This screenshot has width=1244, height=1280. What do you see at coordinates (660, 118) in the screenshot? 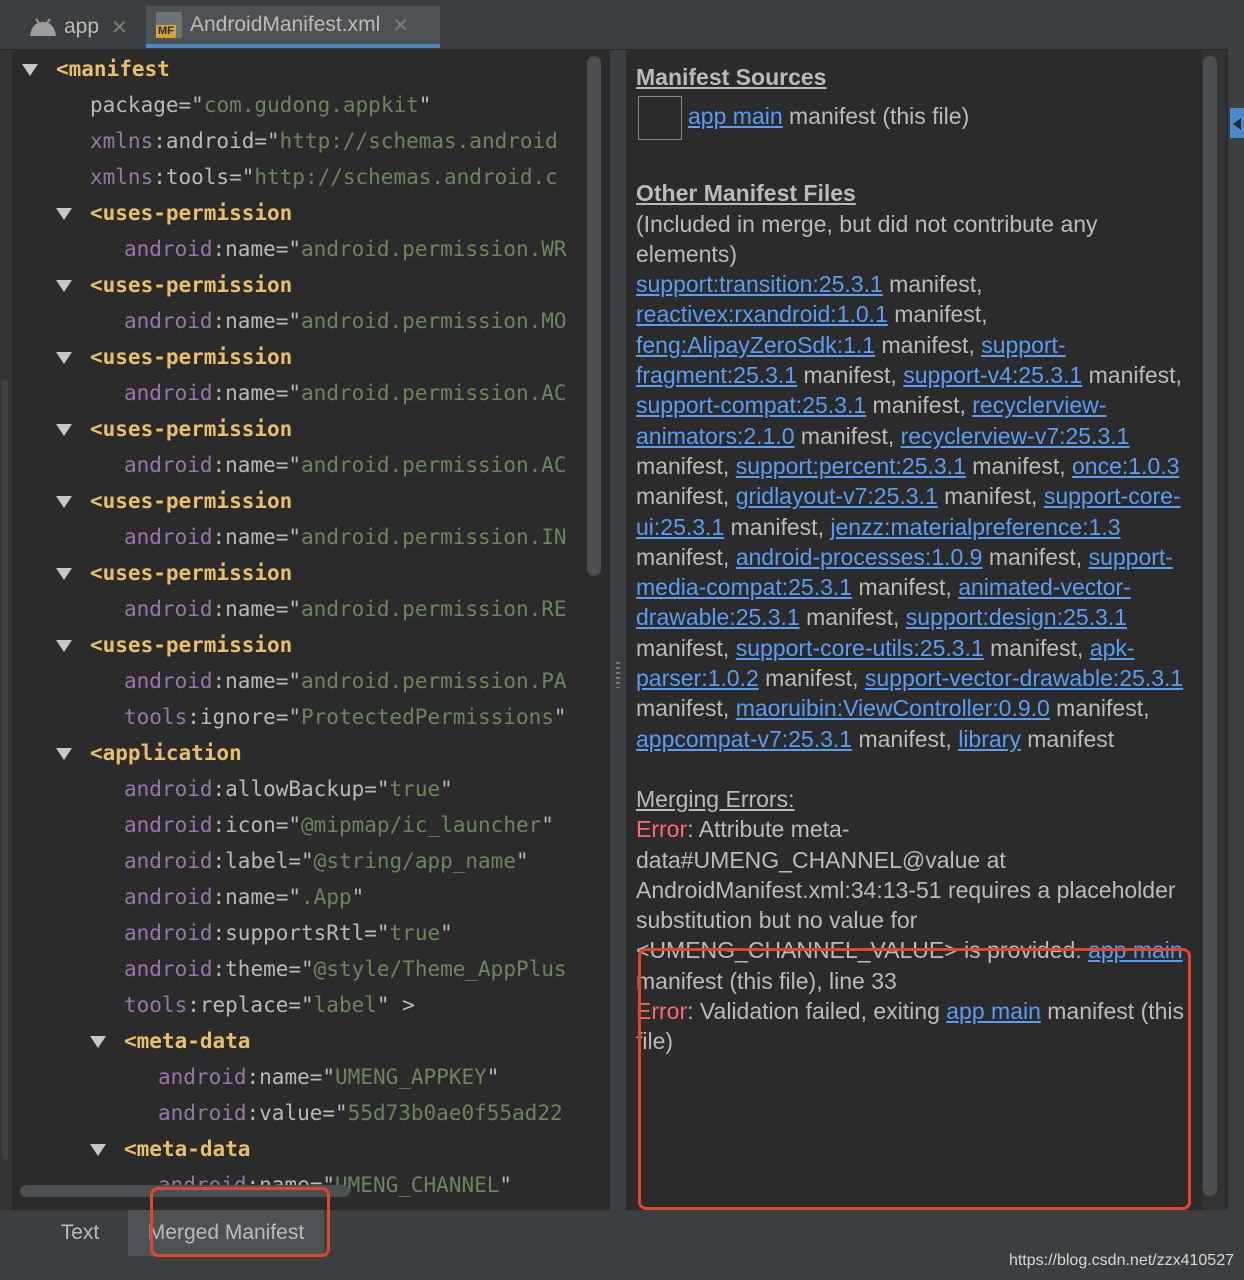
I see `source-color-swatch` at bounding box center [660, 118].